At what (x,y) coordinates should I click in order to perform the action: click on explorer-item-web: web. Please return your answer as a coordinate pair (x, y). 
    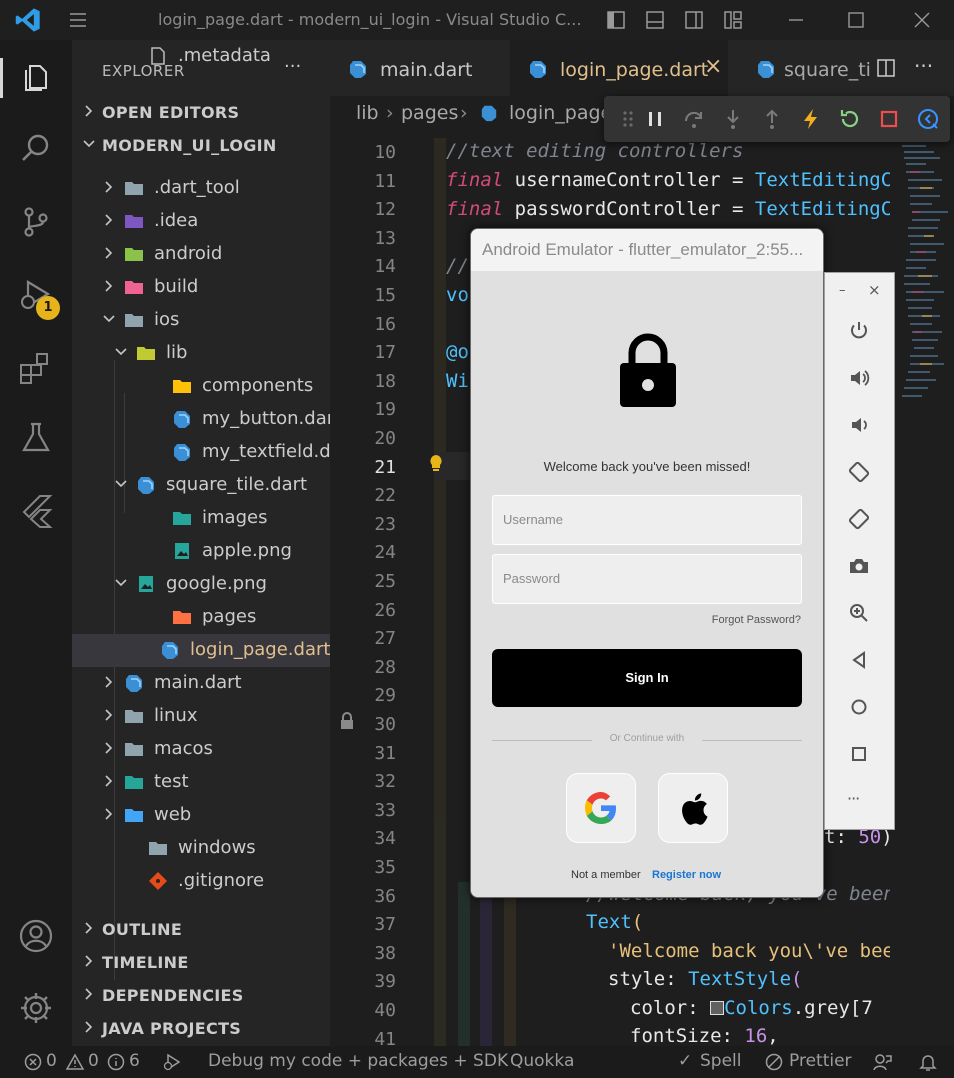
    Looking at the image, I should click on (201, 815).